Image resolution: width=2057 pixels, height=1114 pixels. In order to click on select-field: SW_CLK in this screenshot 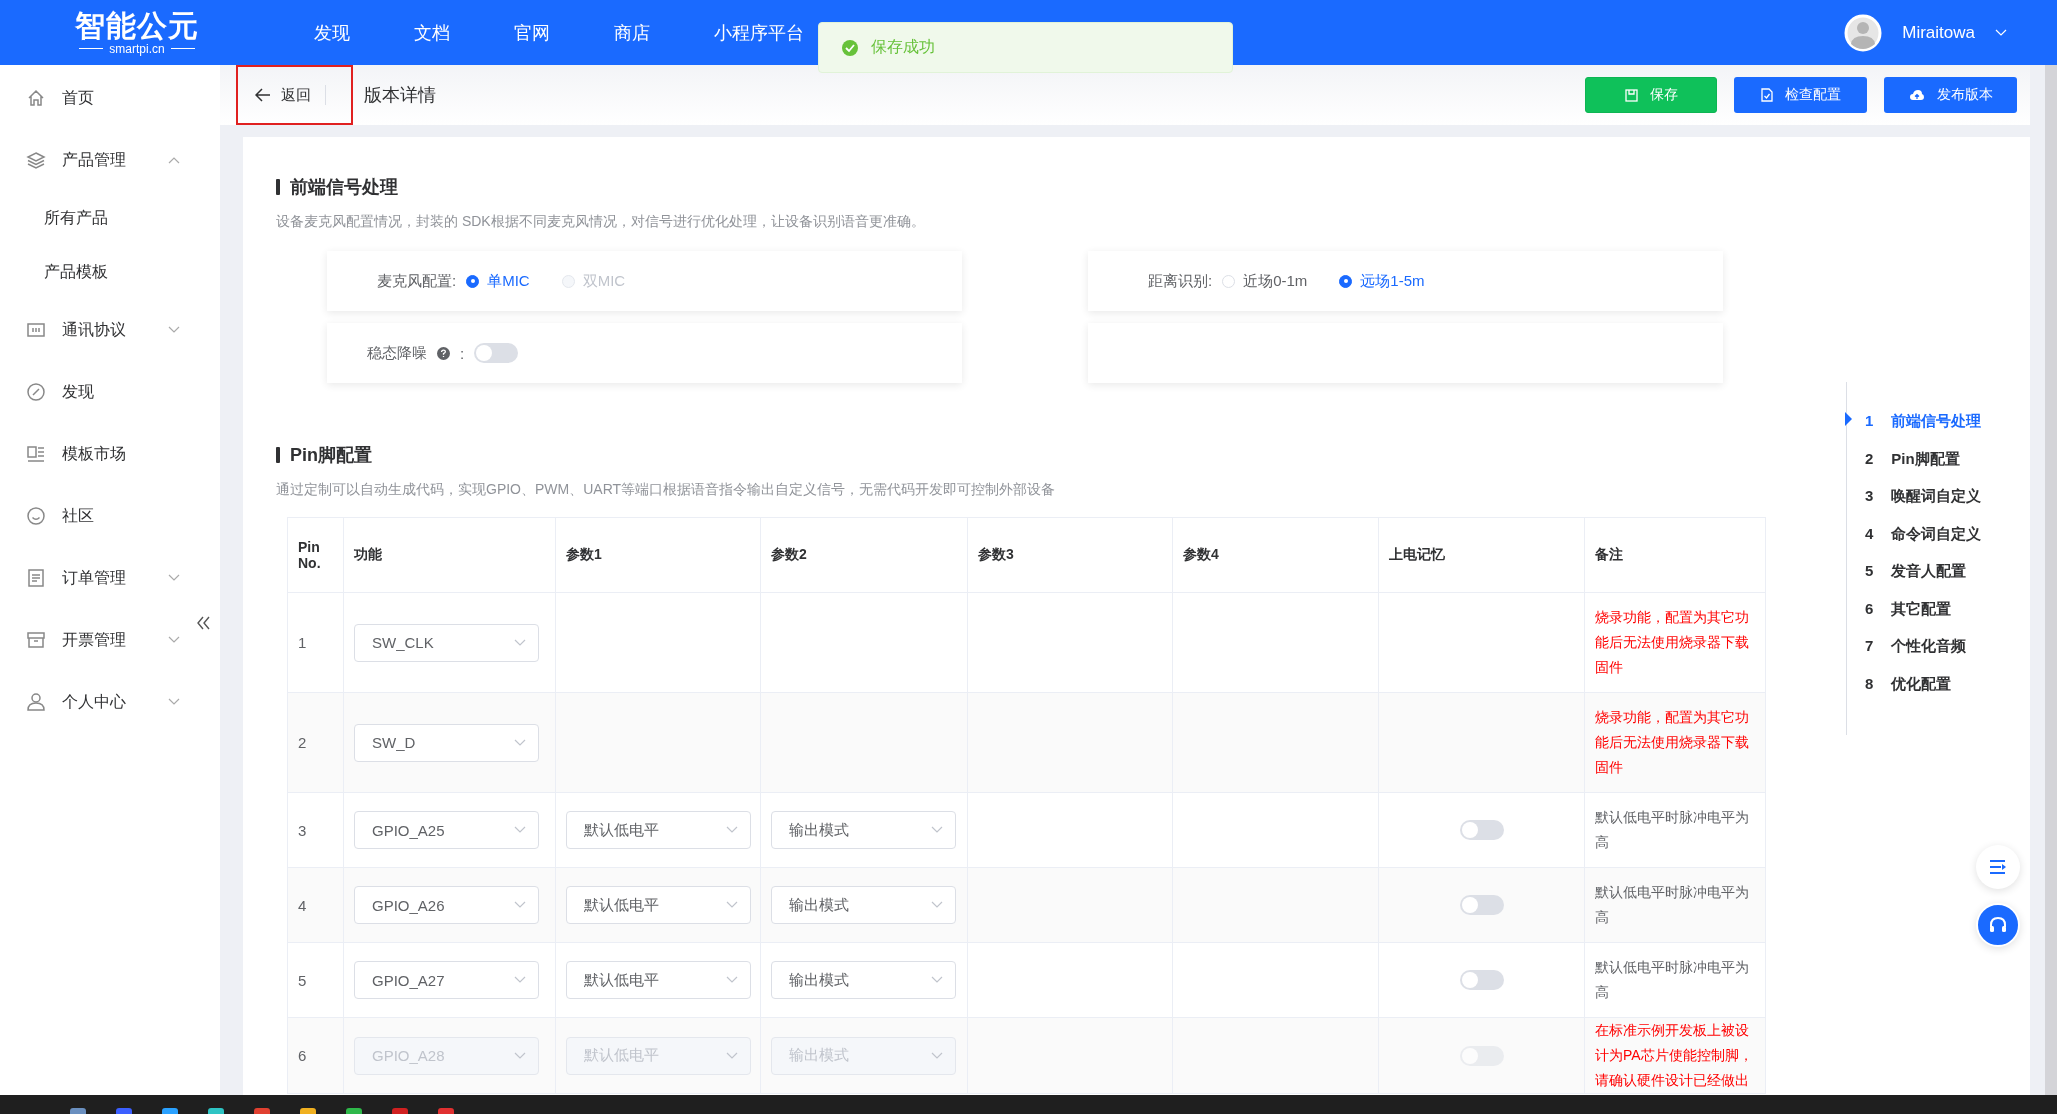, I will do `click(446, 642)`.